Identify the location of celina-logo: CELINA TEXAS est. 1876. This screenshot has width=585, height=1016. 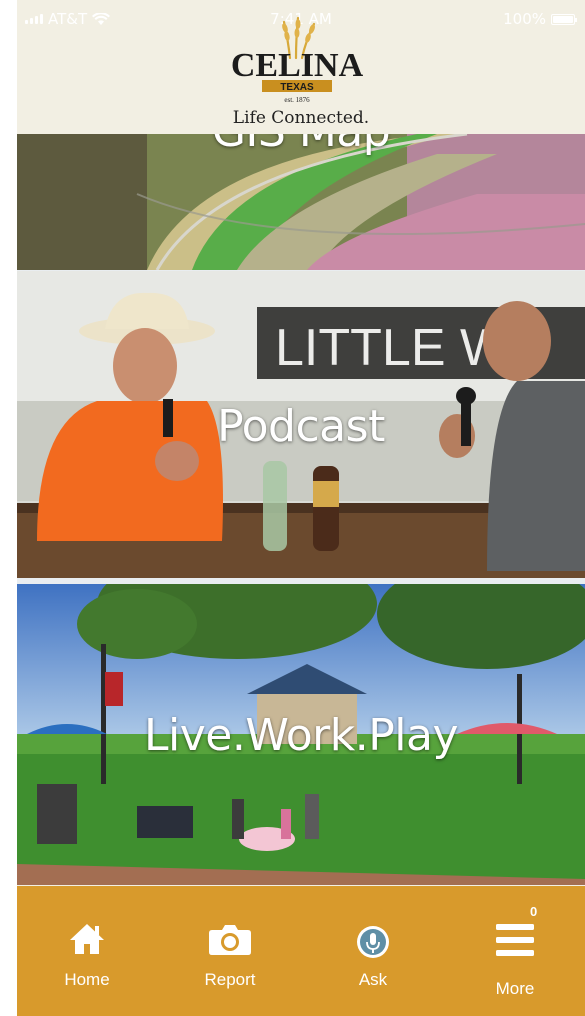
(297, 60).